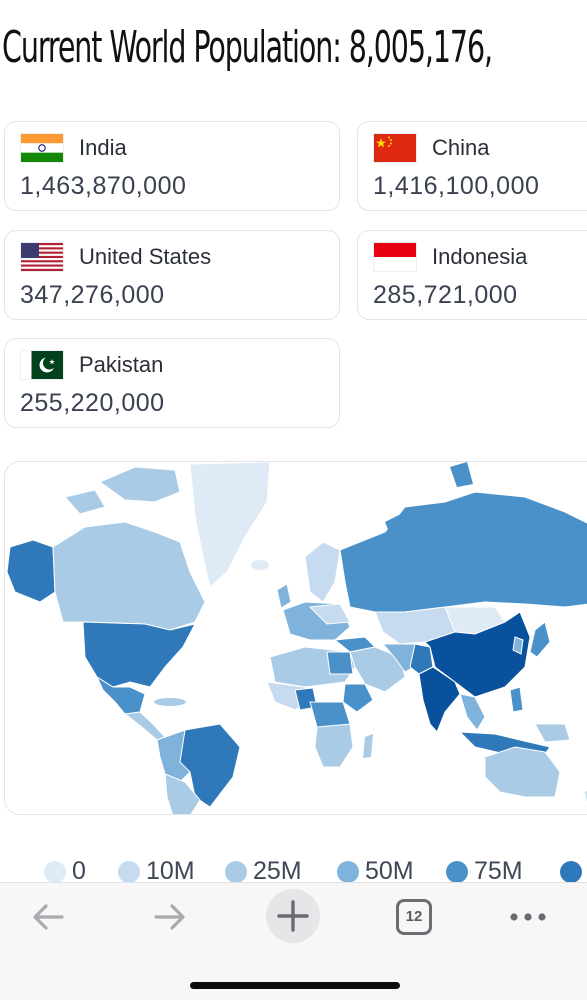  Describe the element at coordinates (516, 699) in the screenshot. I see `map-philippines` at that location.